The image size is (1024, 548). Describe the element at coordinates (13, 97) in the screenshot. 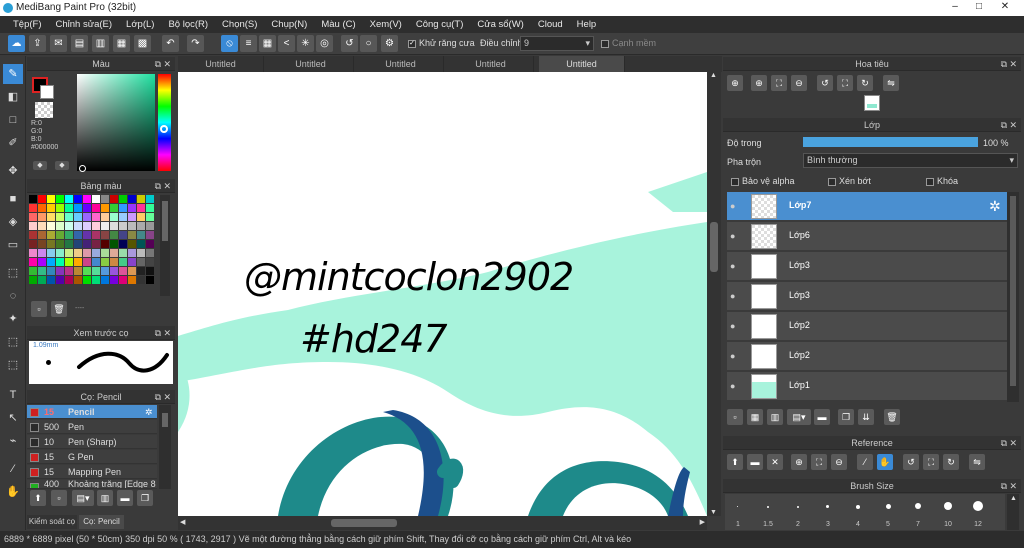

I see `eraser-tool-icon: ◧` at that location.